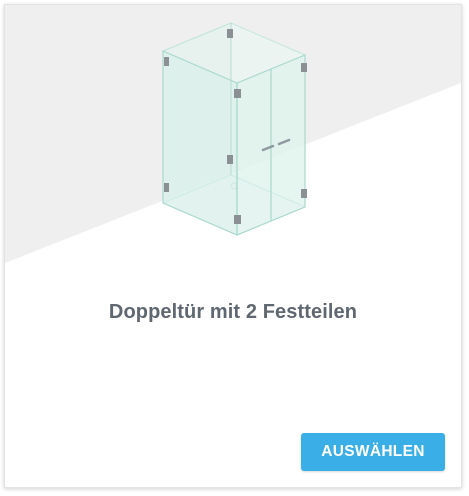 The height and width of the screenshot is (496, 469). What do you see at coordinates (373, 452) in the screenshot?
I see `select-button: AUSWÄHLEN` at bounding box center [373, 452].